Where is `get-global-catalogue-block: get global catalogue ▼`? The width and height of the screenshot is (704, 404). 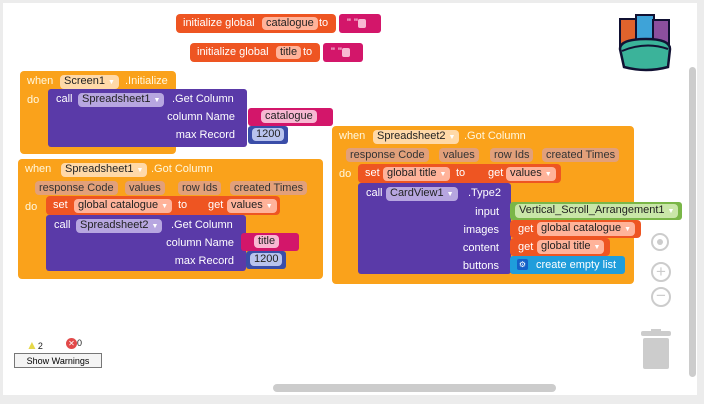 get-global-catalogue-block: get global catalogue ▼ is located at coordinates (575, 229).